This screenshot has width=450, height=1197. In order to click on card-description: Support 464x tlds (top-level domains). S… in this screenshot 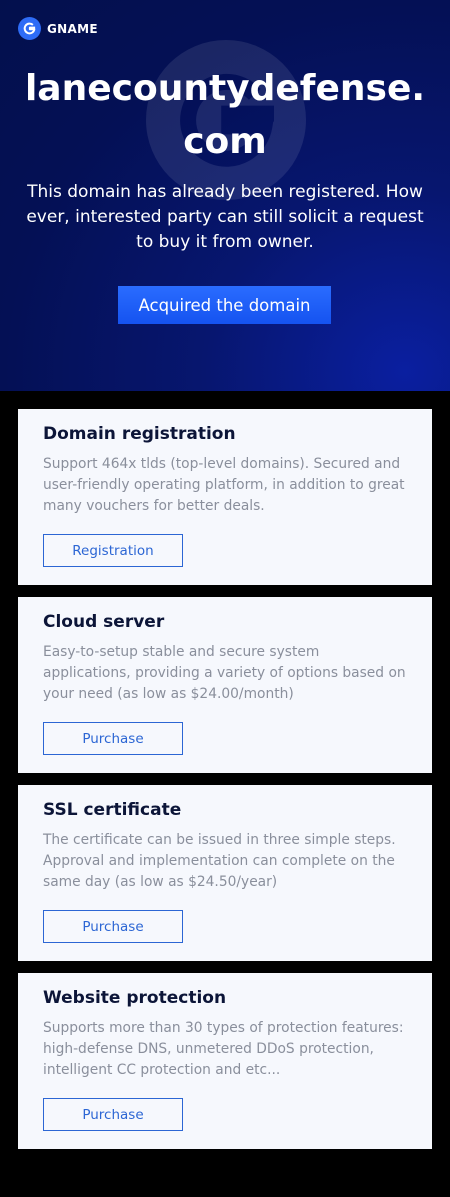, I will do `click(224, 485)`.